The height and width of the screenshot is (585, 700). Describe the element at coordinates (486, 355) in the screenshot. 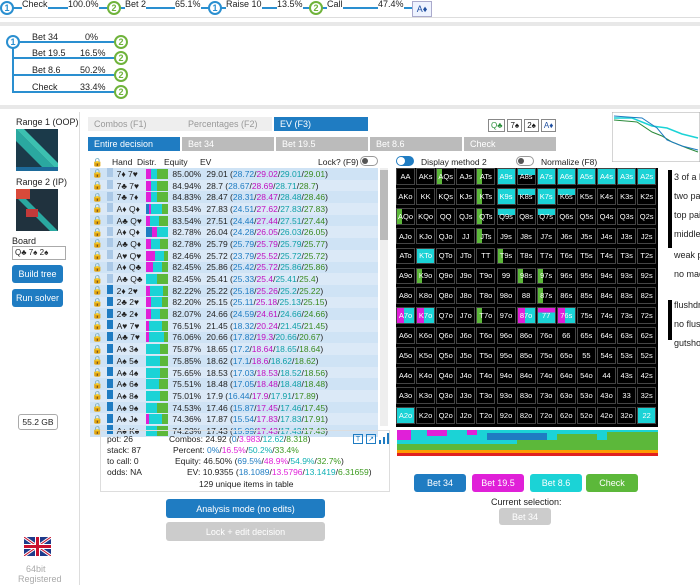

I see `grid-cell: T5o` at that location.